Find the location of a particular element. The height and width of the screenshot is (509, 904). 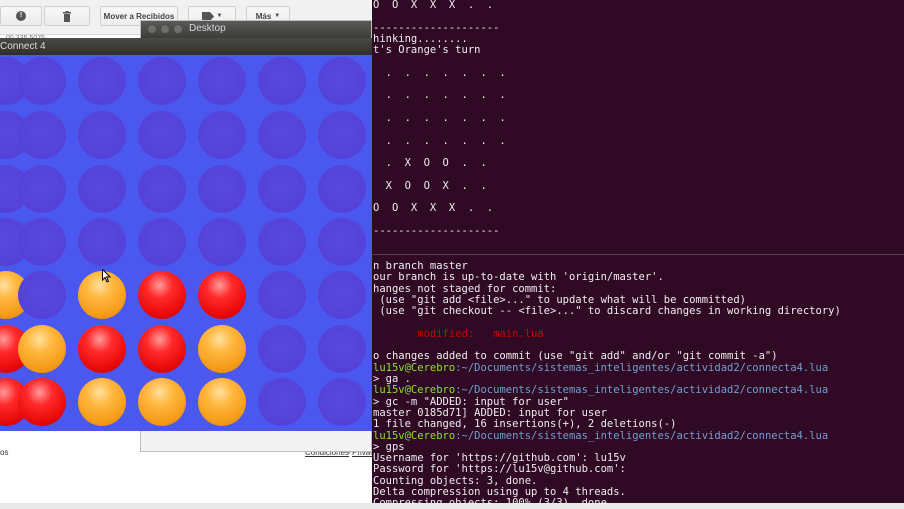

minimize-window-button is located at coordinates (165, 29).